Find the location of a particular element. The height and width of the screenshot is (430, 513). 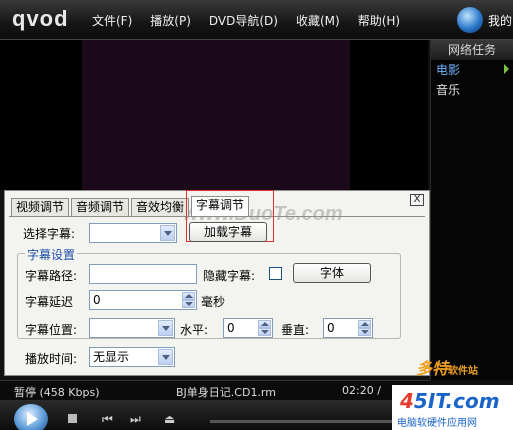

tab-subtitle-adjust: 字幕调节 is located at coordinates (220, 206).